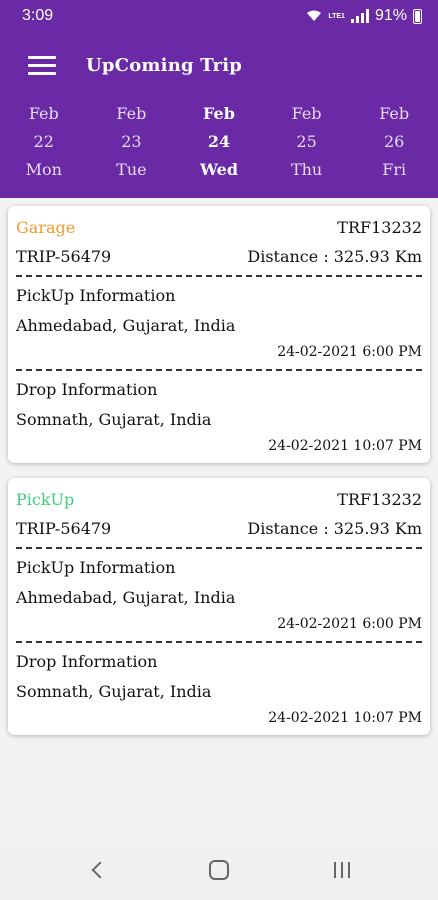  What do you see at coordinates (219, 227) in the screenshot?
I see `card-top-row: Garage TRF13232` at bounding box center [219, 227].